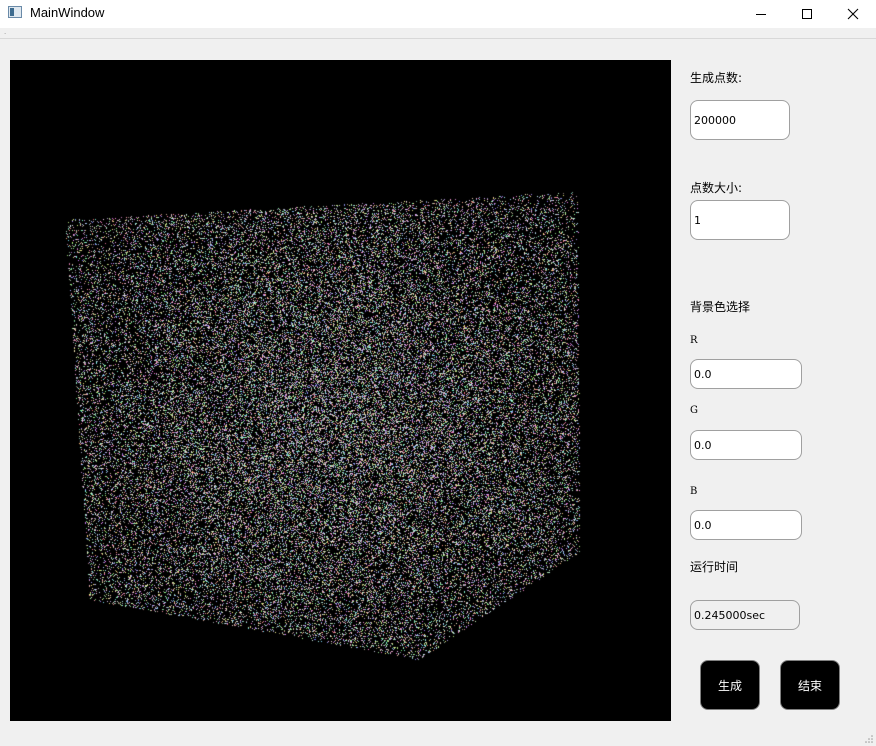  I want to click on b-input, so click(746, 525).